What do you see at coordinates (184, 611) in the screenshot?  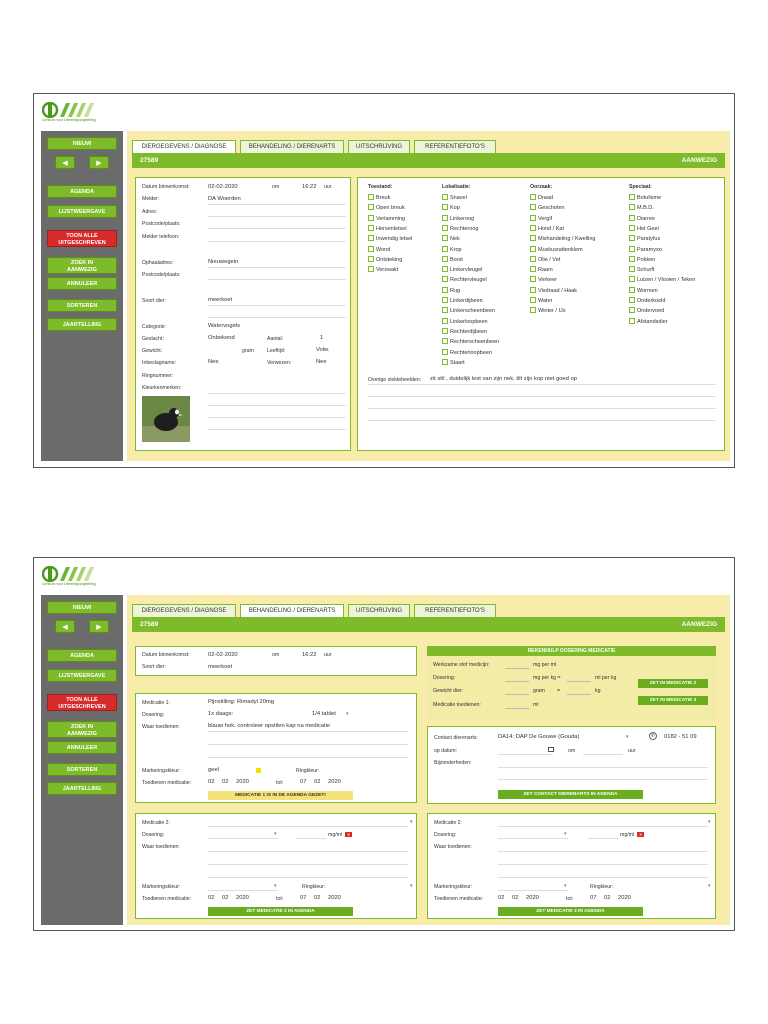 I see `tab-diergegevens: DIERGEGEVENS / DIAGNOSE` at bounding box center [184, 611].